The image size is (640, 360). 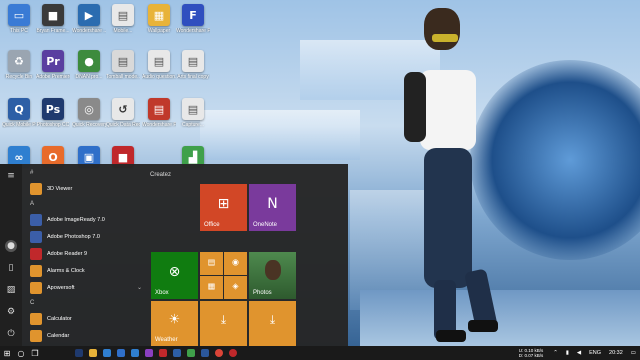 I want to click on small-tile: ◉, so click(x=235, y=263).